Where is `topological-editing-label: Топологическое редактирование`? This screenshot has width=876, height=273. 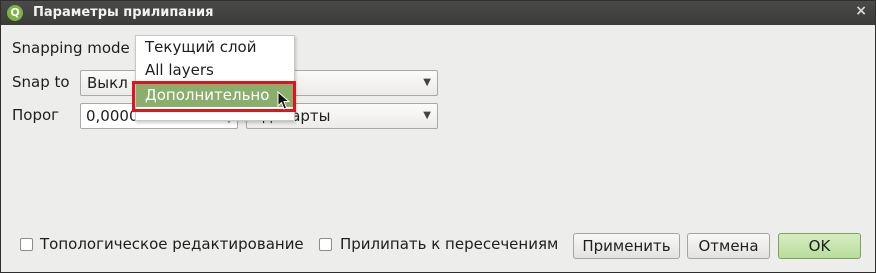 topological-editing-label: Топологическое редактирование is located at coordinates (172, 244).